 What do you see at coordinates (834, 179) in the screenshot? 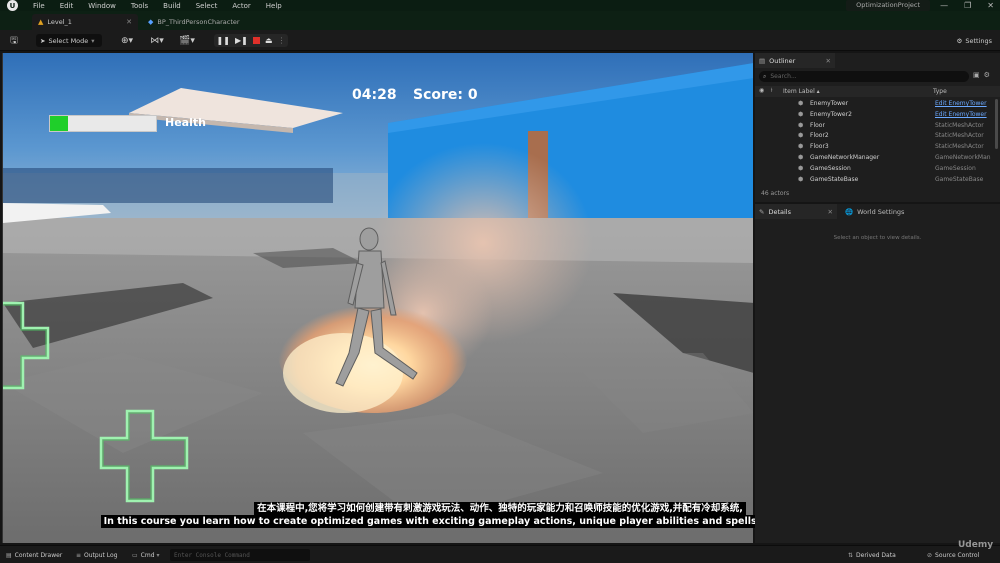
I see `outliner-row-name: GameStateBase` at bounding box center [834, 179].